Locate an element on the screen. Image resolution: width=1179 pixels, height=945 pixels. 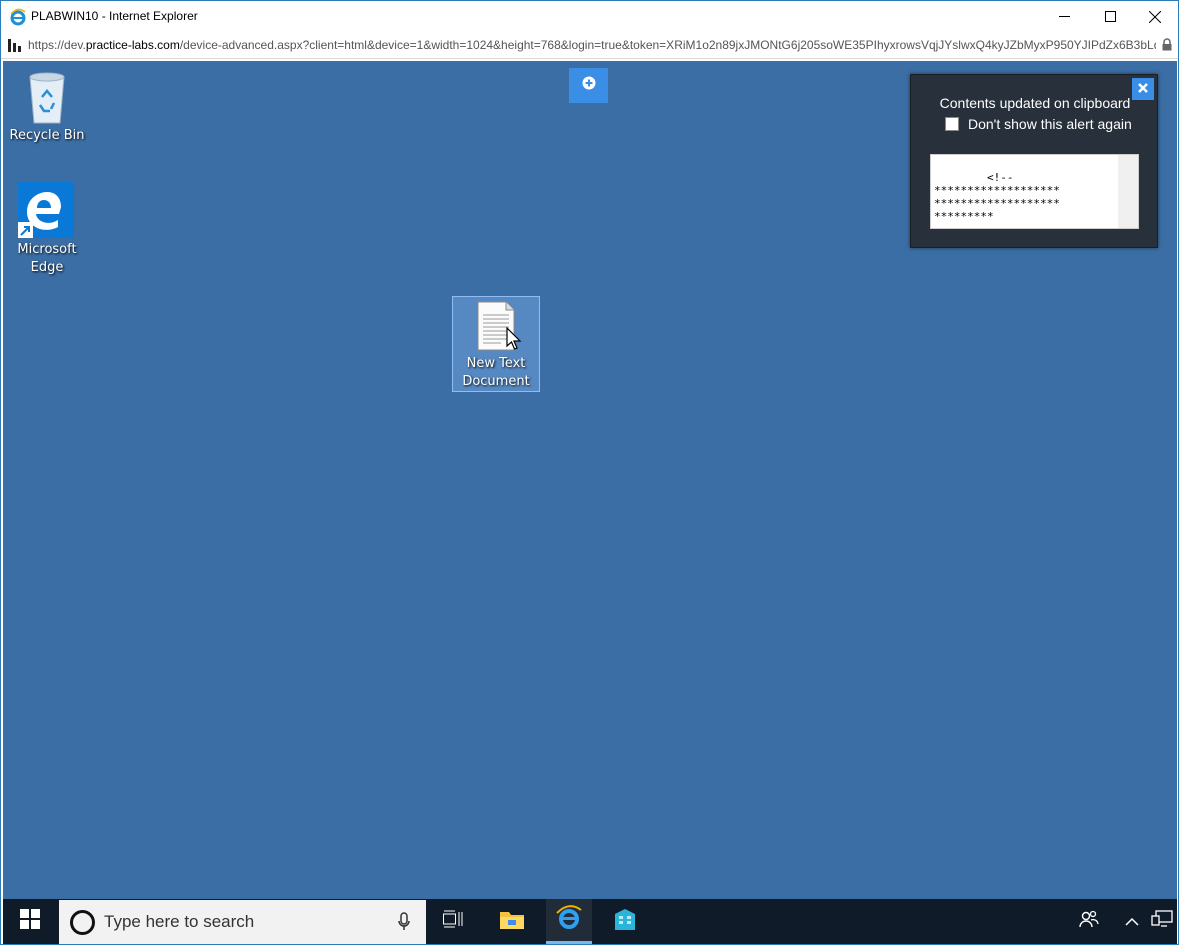
search-placeholder: Type here to search is located at coordinates (179, 921).